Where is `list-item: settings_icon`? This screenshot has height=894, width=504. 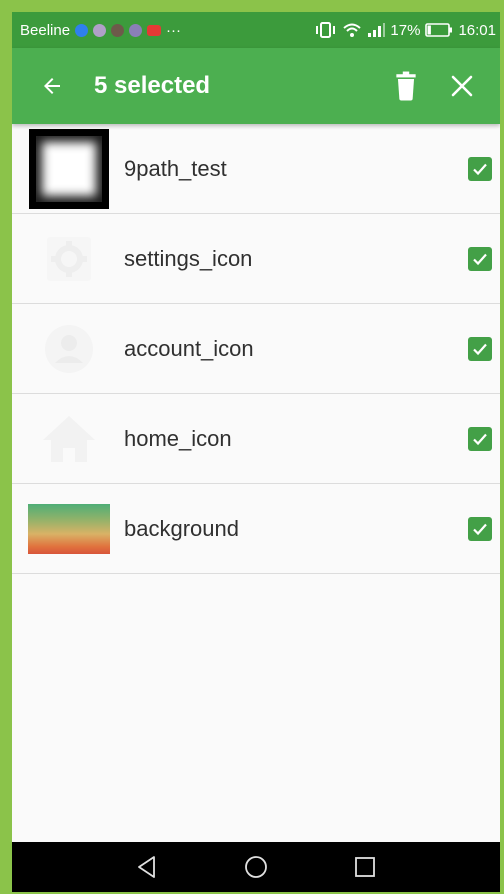
list-item: settings_icon is located at coordinates (256, 259).